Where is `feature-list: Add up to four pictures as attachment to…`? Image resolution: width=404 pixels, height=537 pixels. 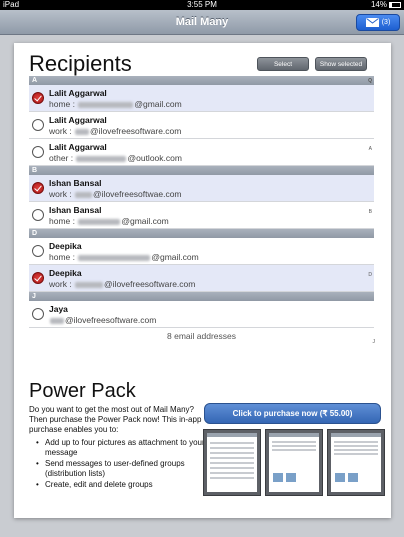
feature-list: Add up to four pictures as attachment to… is located at coordinates (121, 464).